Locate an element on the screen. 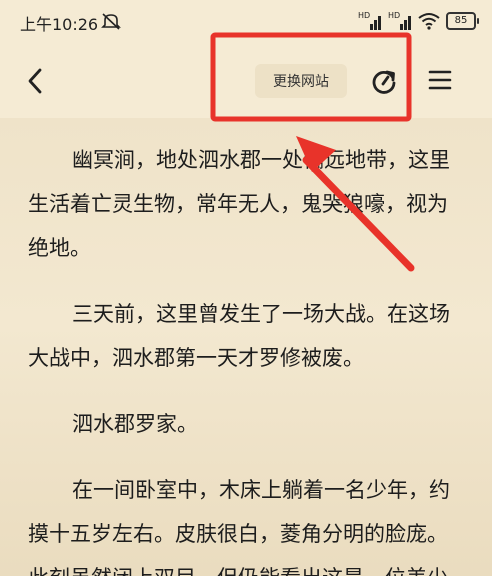 The image size is (492, 576). battery-icon: 85 is located at coordinates (462, 21).